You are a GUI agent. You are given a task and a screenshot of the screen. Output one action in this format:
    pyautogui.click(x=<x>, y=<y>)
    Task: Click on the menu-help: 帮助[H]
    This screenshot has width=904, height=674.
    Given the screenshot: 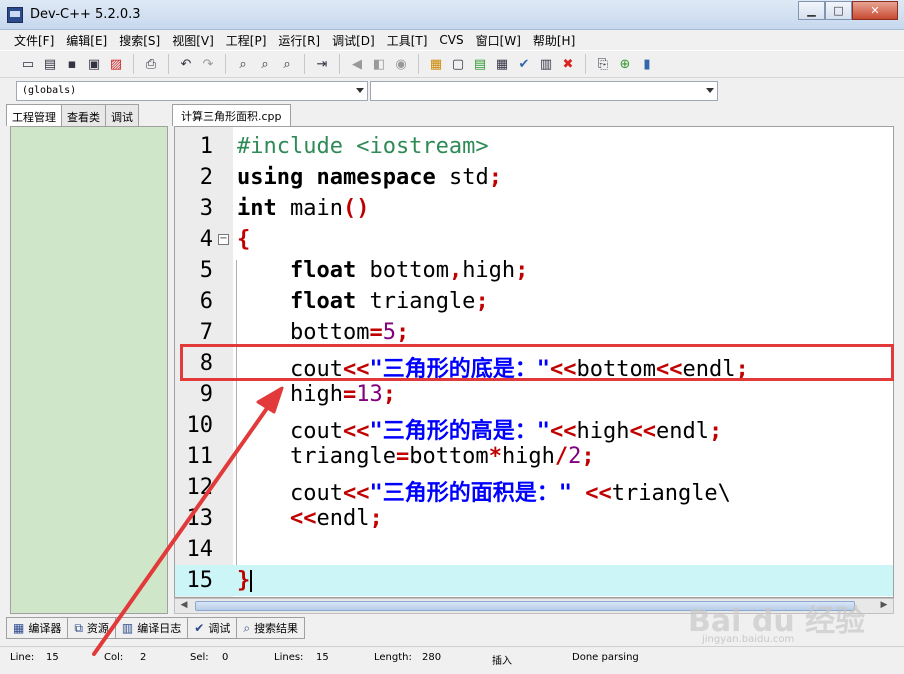 What is the action you would take?
    pyautogui.click(x=554, y=40)
    